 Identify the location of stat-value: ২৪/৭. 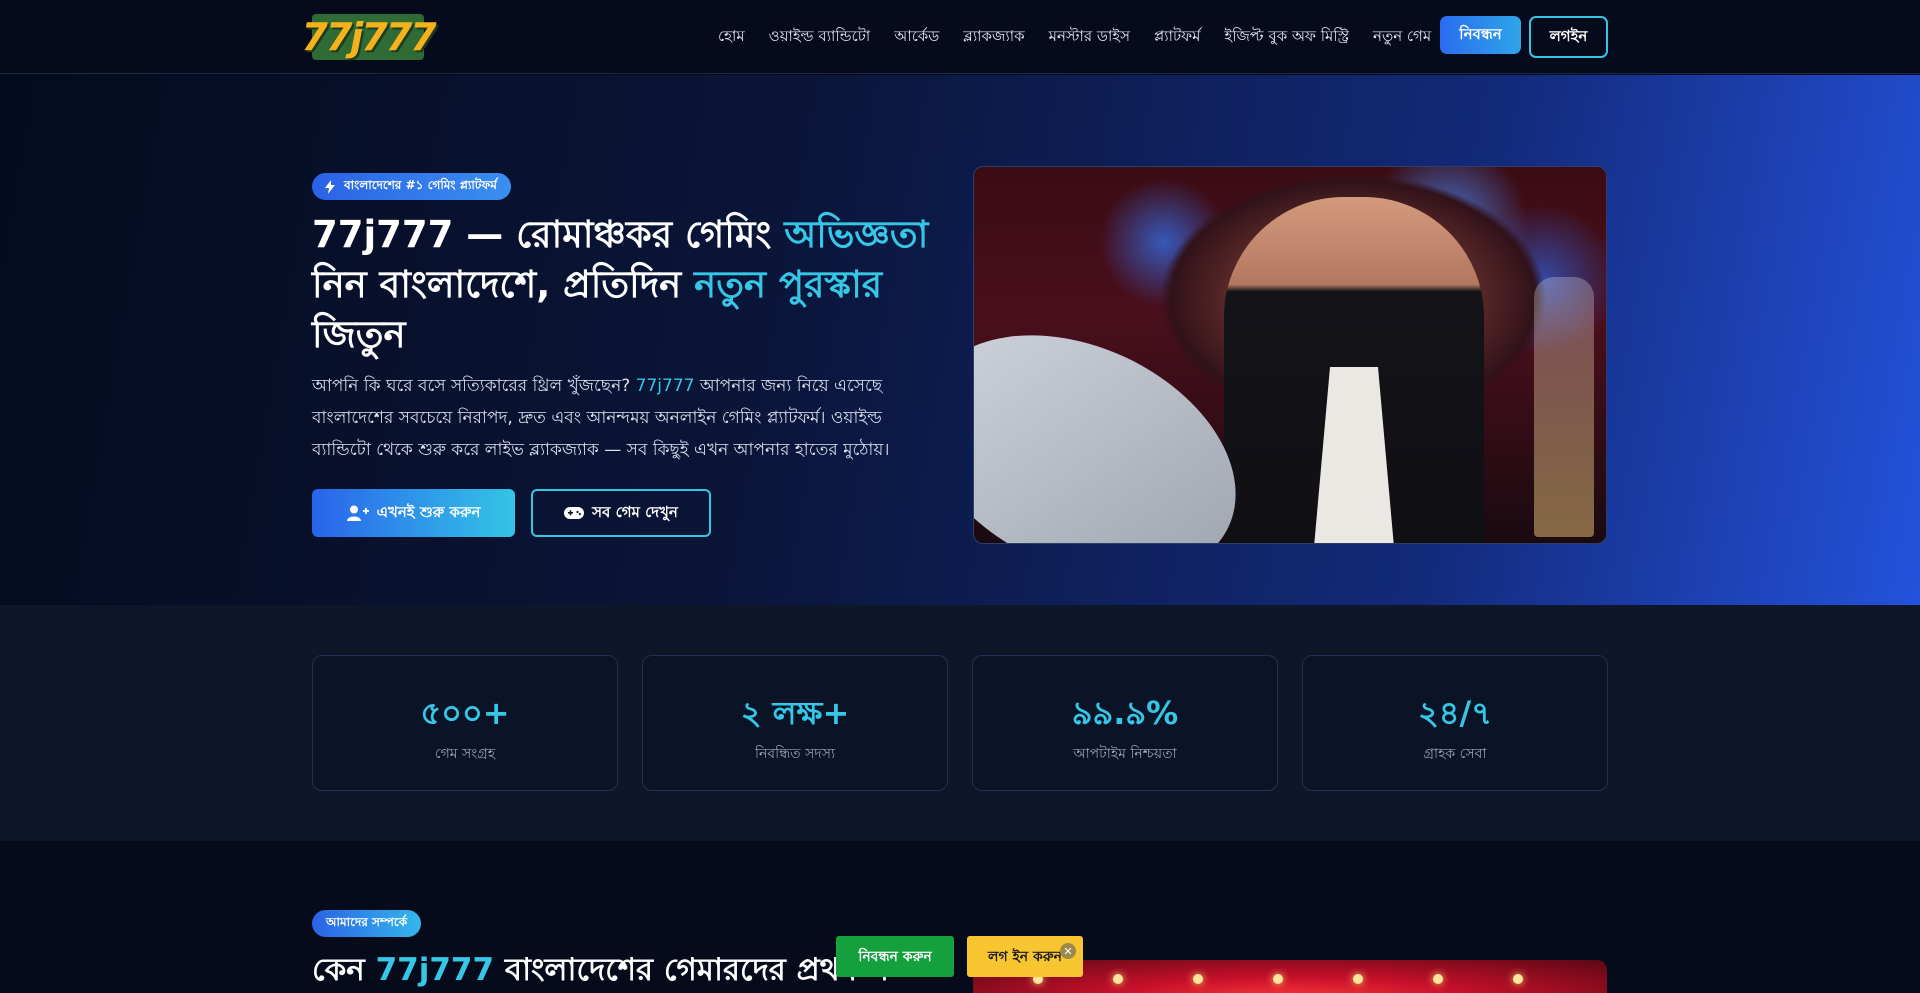
(1455, 713).